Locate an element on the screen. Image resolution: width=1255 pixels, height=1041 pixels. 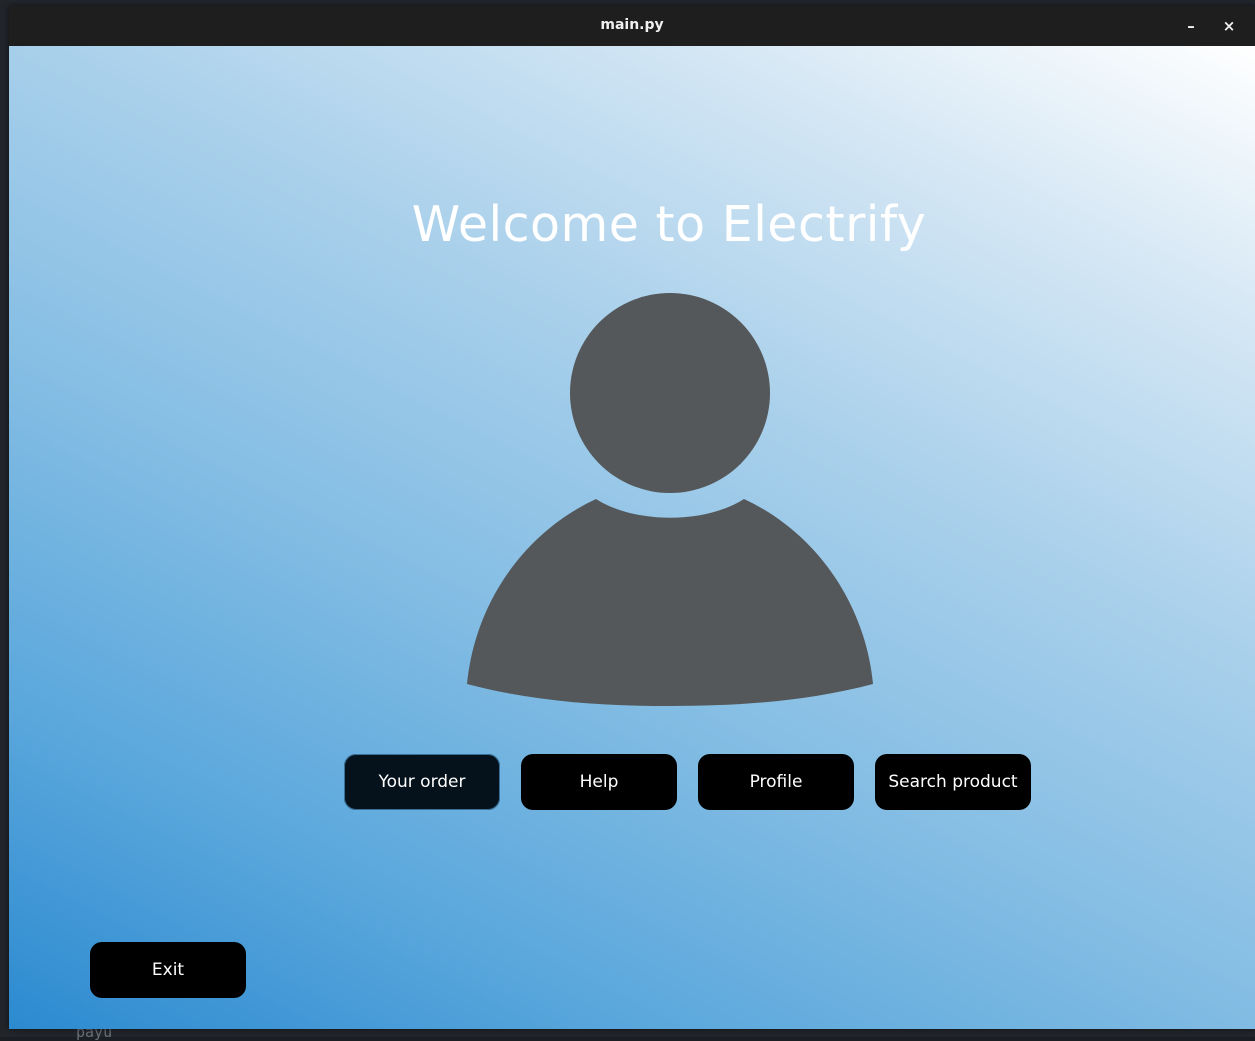
your-order-button: Your order is located at coordinates (422, 782).